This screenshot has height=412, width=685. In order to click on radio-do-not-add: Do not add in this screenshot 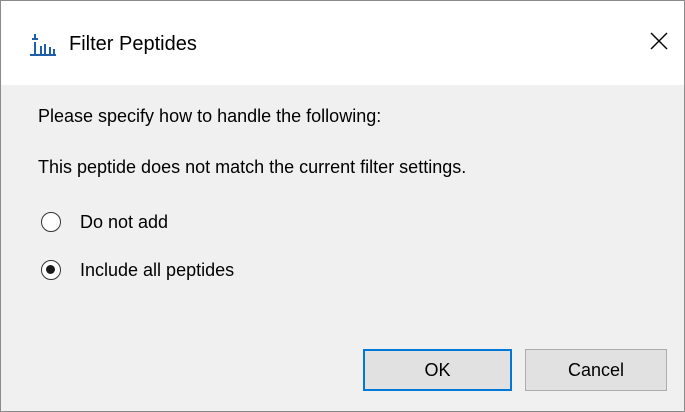, I will do `click(104, 222)`.